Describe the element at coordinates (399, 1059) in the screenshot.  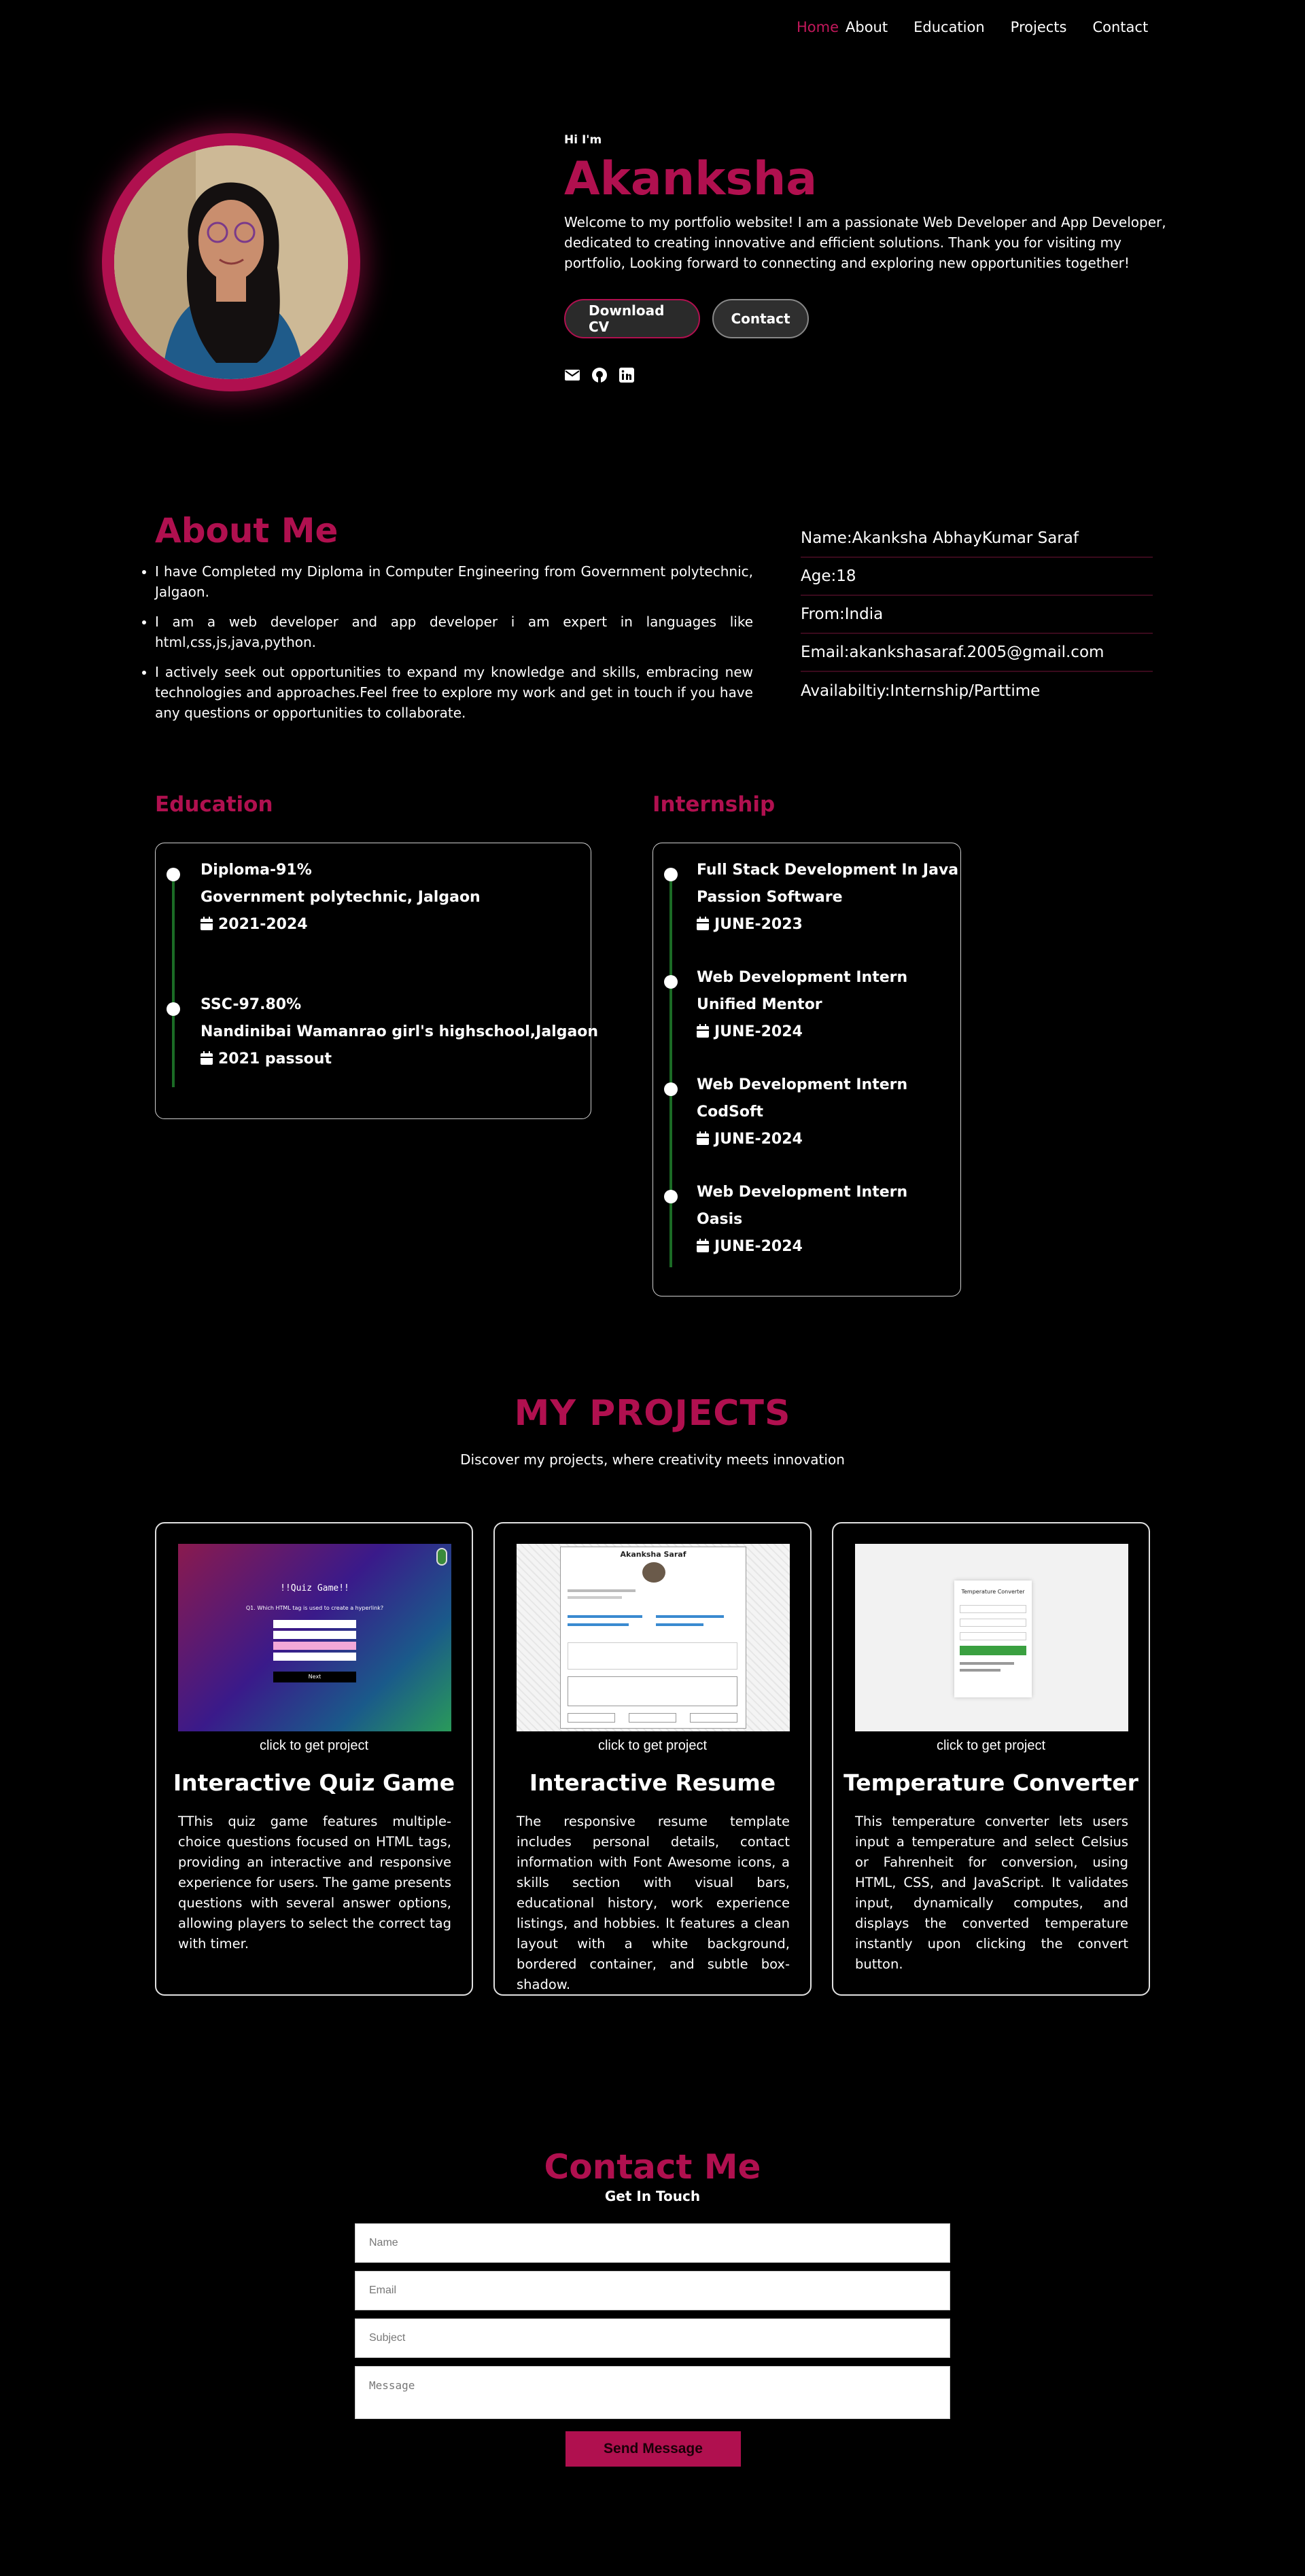
I see `education-item-date: 2021 passout` at that location.